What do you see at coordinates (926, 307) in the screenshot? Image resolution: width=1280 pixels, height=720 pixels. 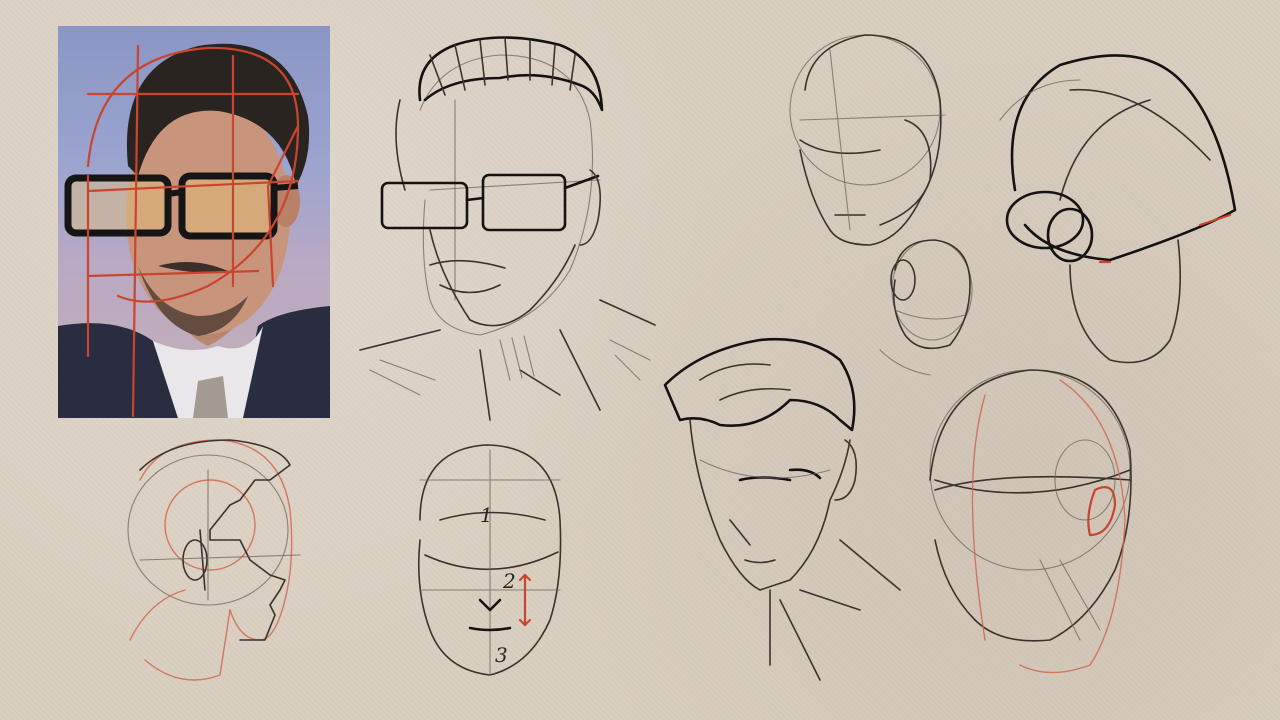 I see `head-construction-small` at bounding box center [926, 307].